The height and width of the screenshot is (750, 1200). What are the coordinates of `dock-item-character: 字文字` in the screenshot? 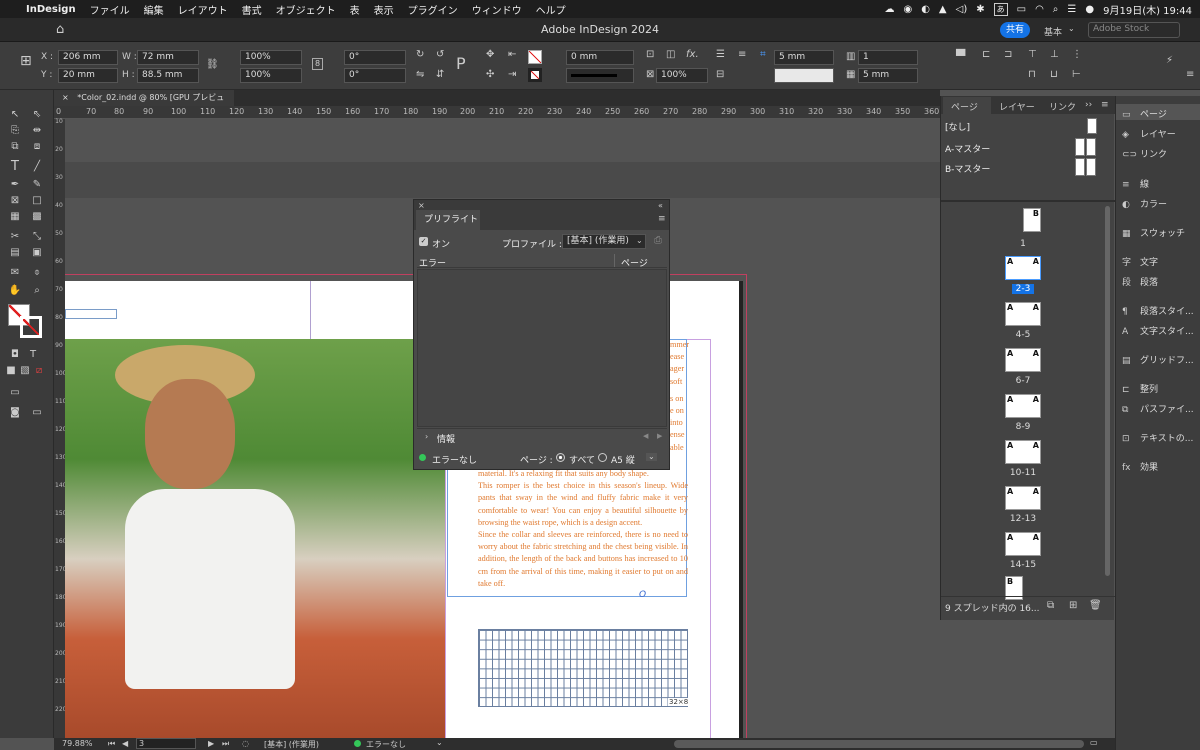 It's located at (1140, 261).